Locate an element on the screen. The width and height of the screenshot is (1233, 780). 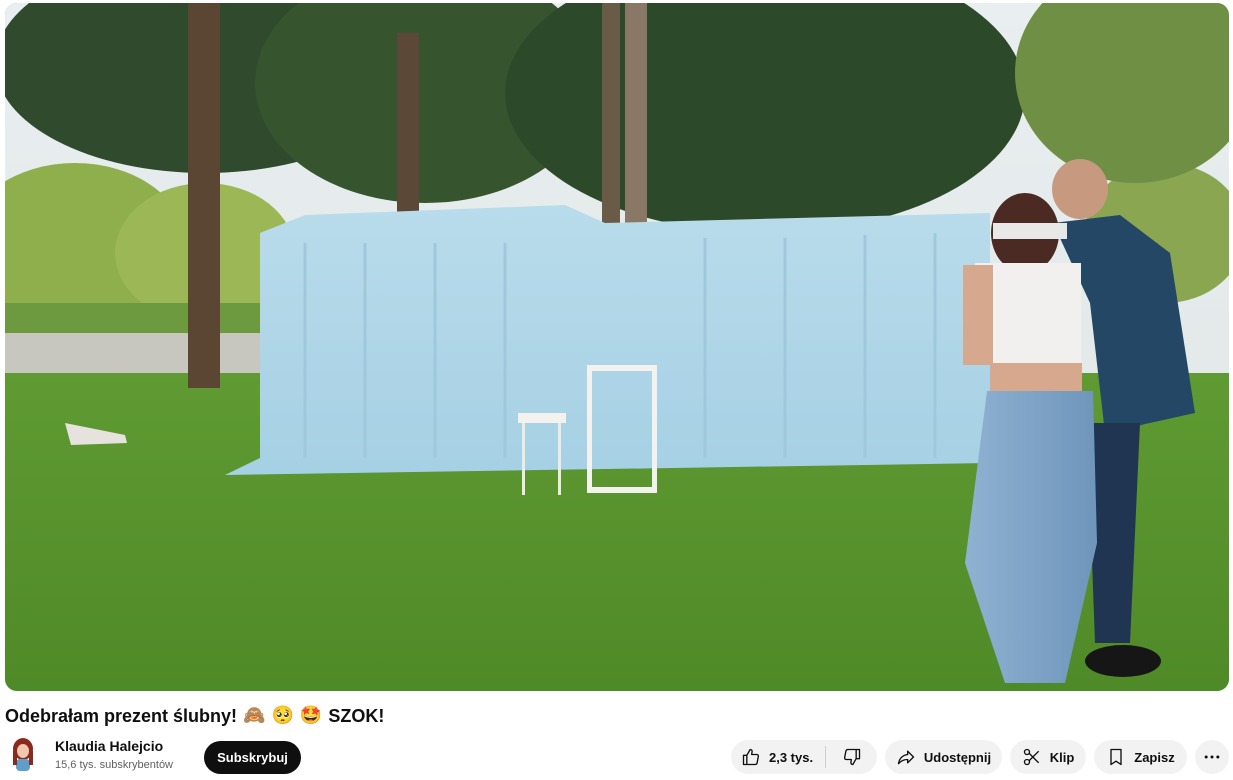
like-count: 2,3 tys. is located at coordinates (791, 757).